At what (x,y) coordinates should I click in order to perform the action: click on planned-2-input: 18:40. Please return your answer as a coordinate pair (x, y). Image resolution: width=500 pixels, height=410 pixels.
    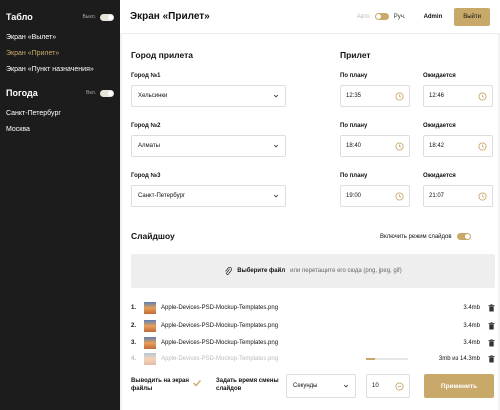
    Looking at the image, I should click on (375, 146).